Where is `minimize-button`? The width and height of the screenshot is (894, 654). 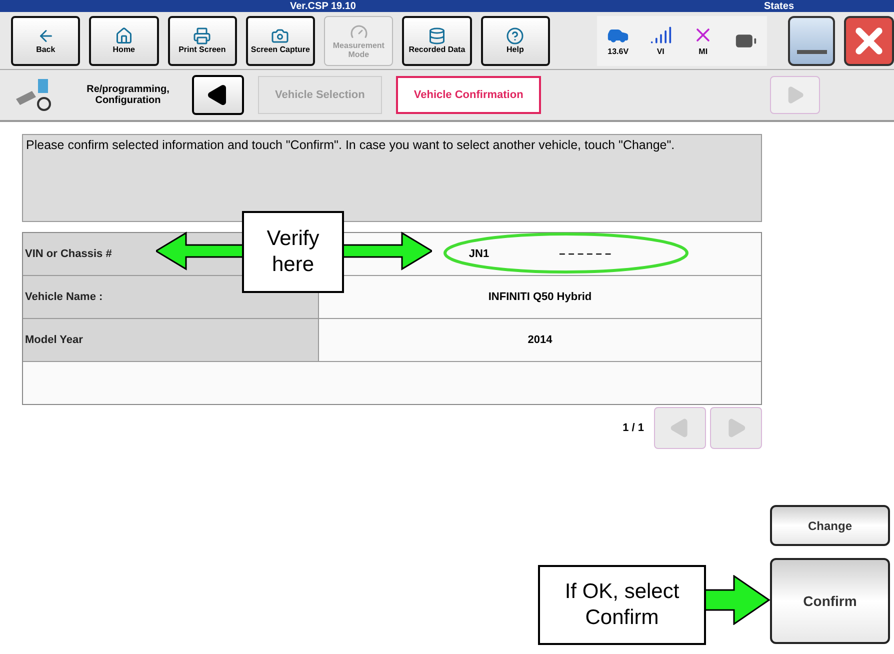 minimize-button is located at coordinates (812, 41).